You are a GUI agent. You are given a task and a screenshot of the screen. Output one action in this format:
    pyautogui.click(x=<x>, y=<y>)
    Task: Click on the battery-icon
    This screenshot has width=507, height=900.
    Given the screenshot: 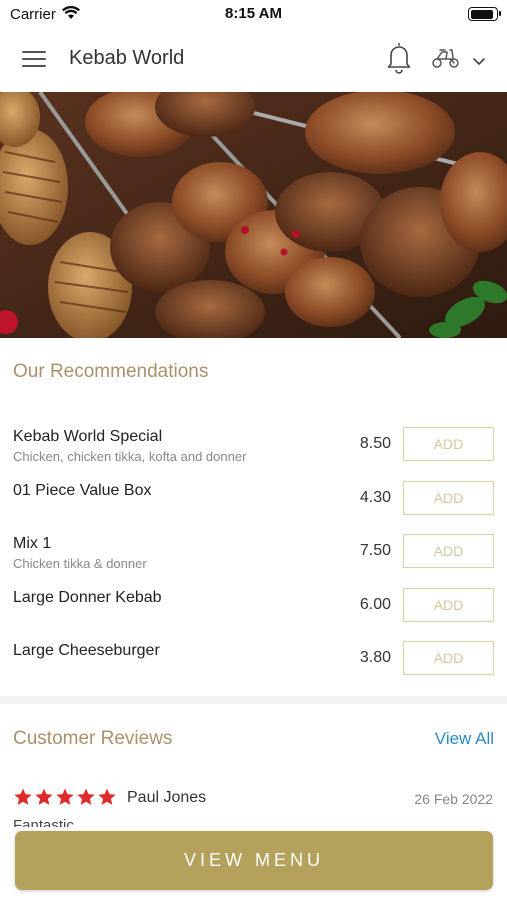 What is the action you would take?
    pyautogui.click(x=484, y=14)
    